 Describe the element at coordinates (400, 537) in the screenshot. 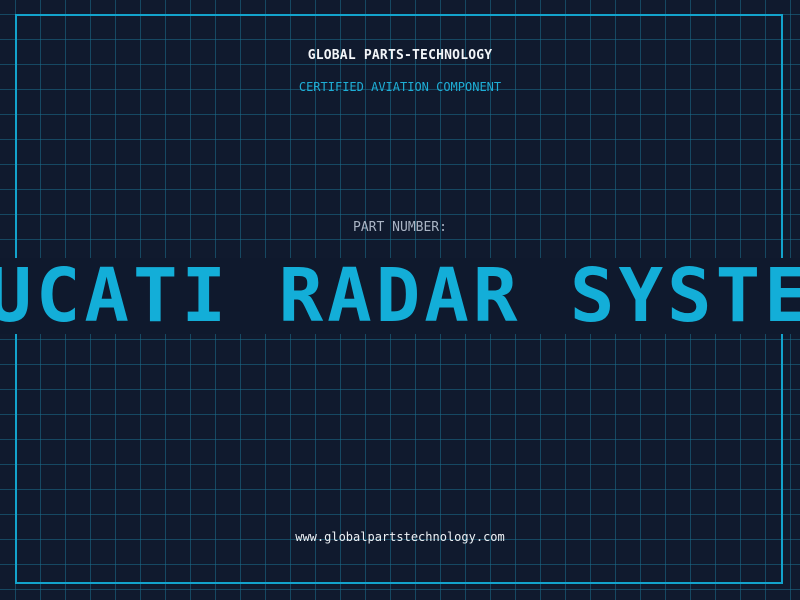

I see `website-url: www.globalpartstechnology.com` at that location.